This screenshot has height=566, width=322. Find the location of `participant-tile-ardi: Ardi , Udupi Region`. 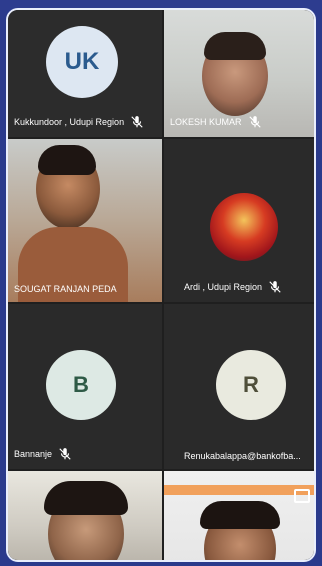

participant-tile-ardi: Ardi , Udupi Region is located at coordinates (239, 220).